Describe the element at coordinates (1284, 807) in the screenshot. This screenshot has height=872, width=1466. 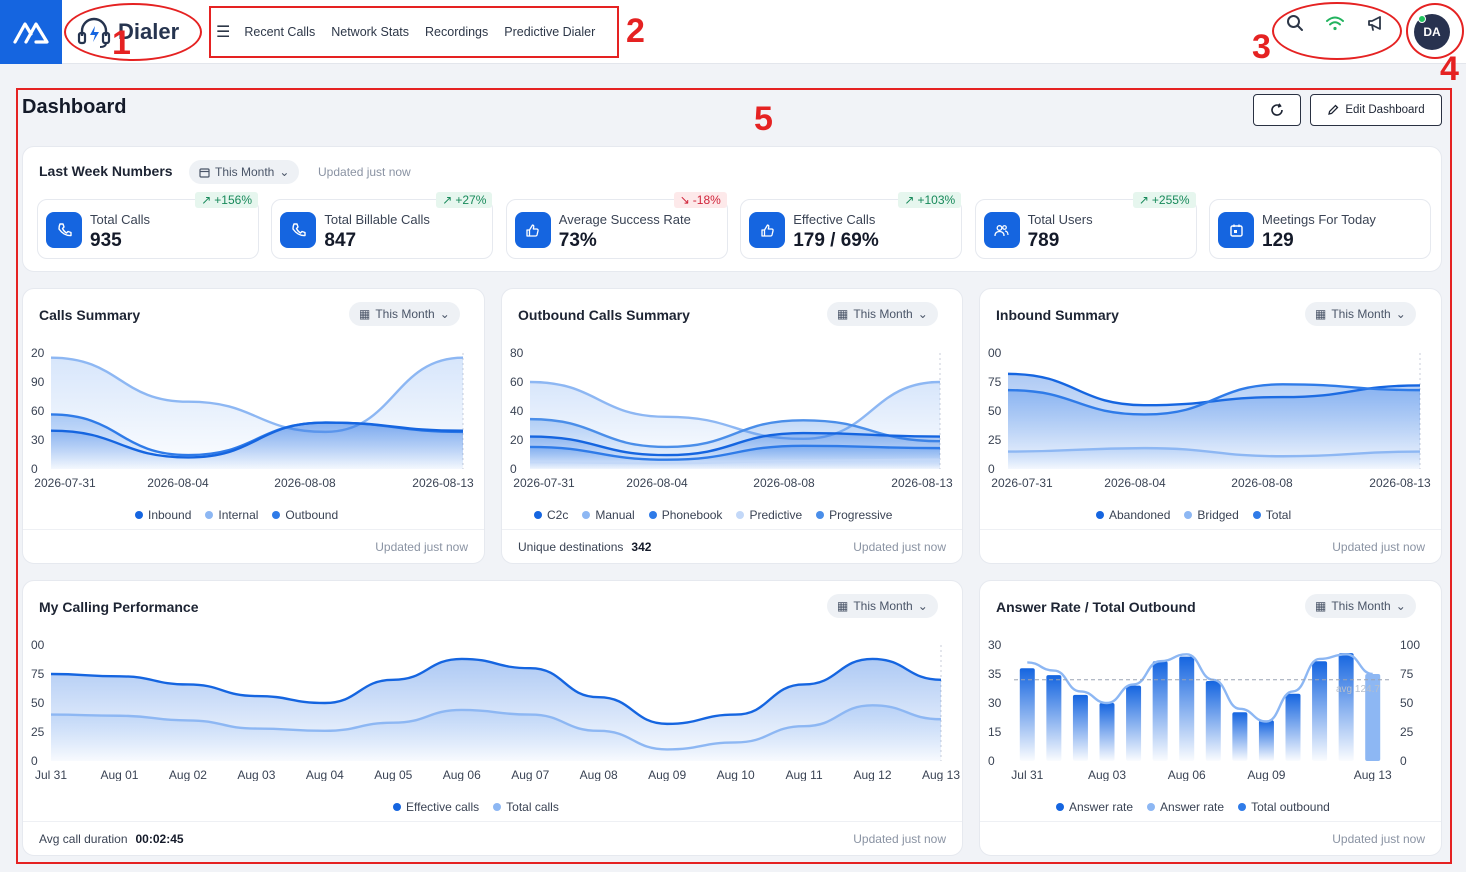
I see `legend-item: Total outbound` at that location.